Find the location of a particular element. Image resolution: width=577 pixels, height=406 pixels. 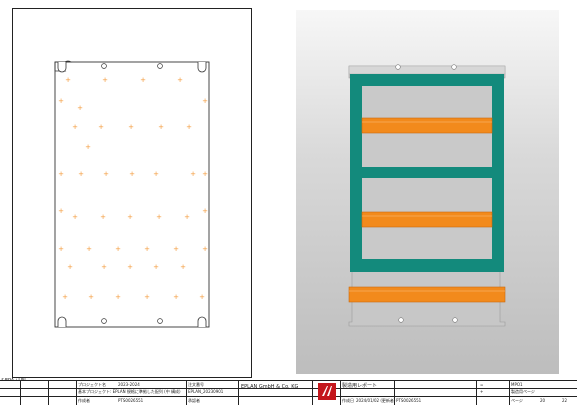

date-label: 作成日 is located at coordinates (348, 400).